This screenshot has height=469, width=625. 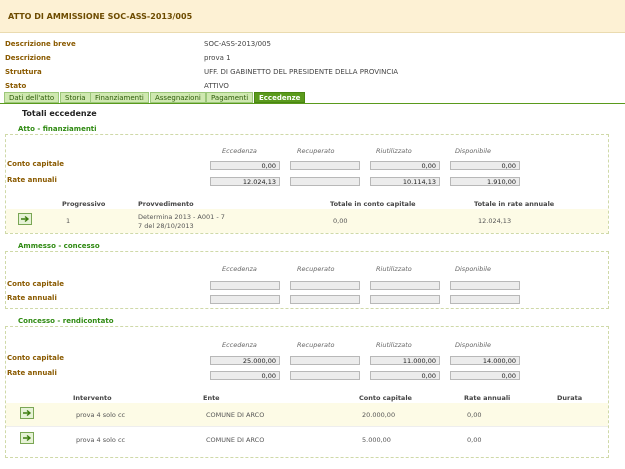 What do you see at coordinates (394, 345) in the screenshot?
I see `concesso-col-riutilizzato: Riutilizzato` at bounding box center [394, 345].